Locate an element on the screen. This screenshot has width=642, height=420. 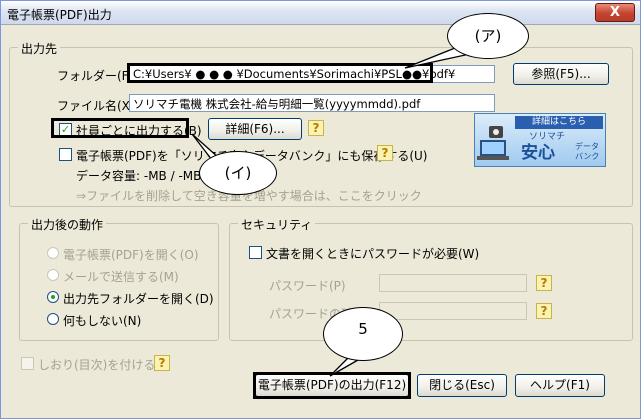
open-pdf-label: 電子帳票(PDF)を開く(O) is located at coordinates (131, 255).